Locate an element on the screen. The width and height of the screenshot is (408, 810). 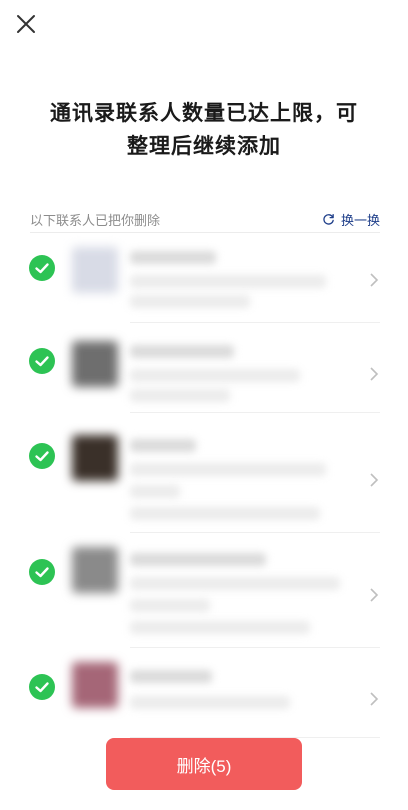
delete-button: 删除(5) is located at coordinates (204, 764).